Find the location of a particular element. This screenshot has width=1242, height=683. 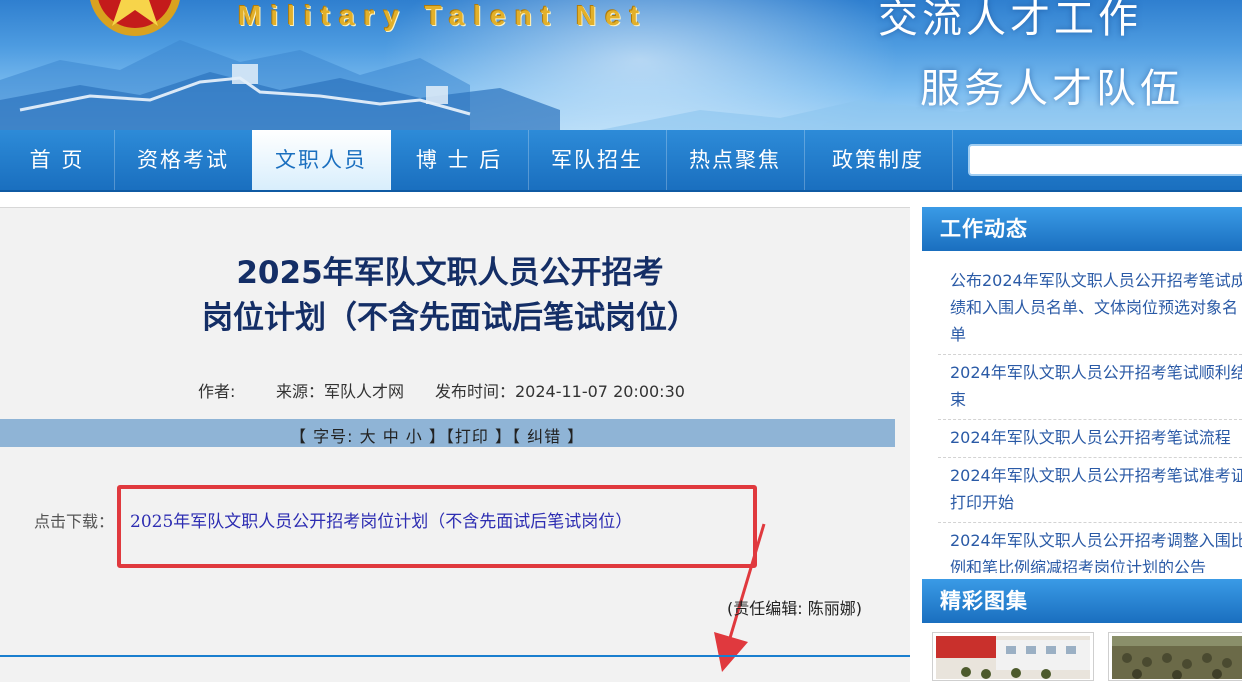

nav-item-home: 首 页 is located at coordinates (57, 160).